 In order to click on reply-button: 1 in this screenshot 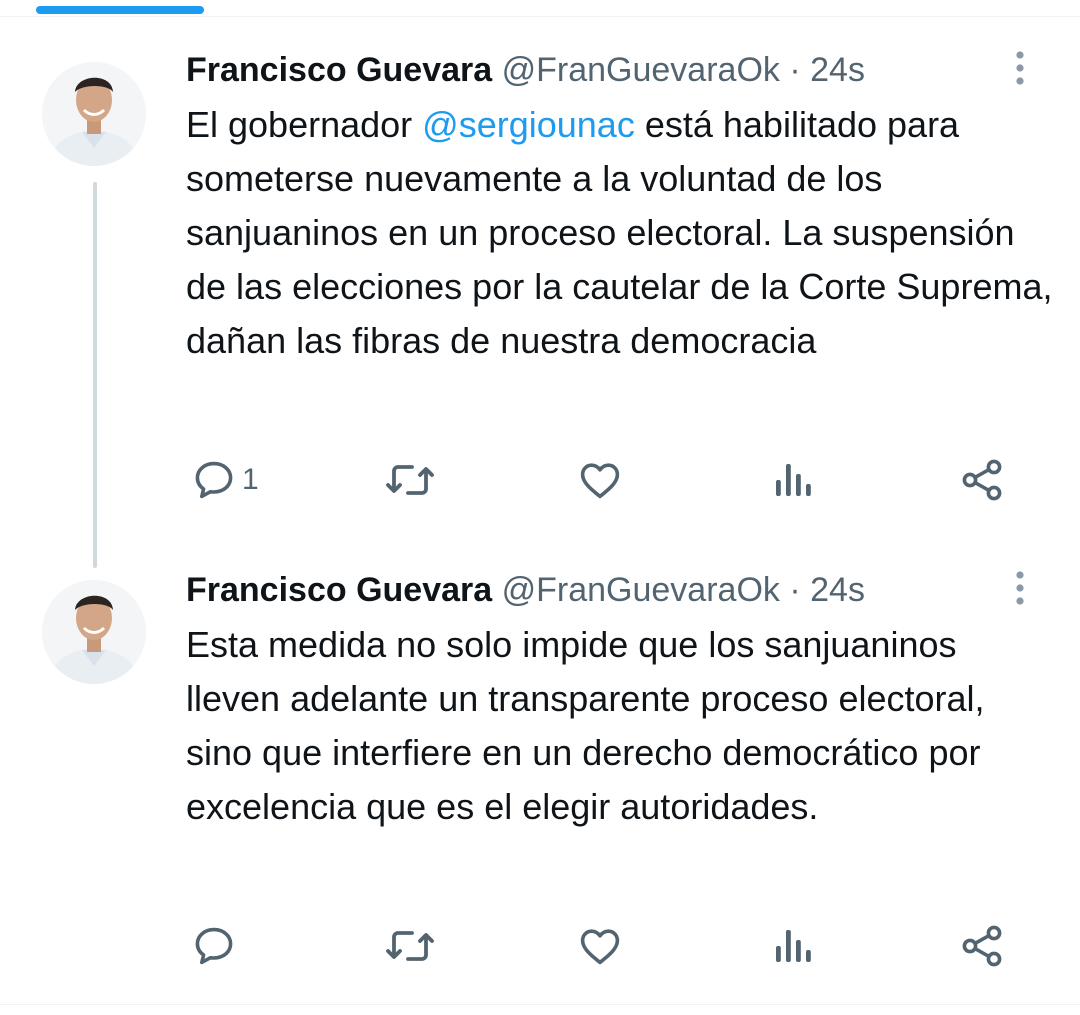, I will do `click(224, 480)`.